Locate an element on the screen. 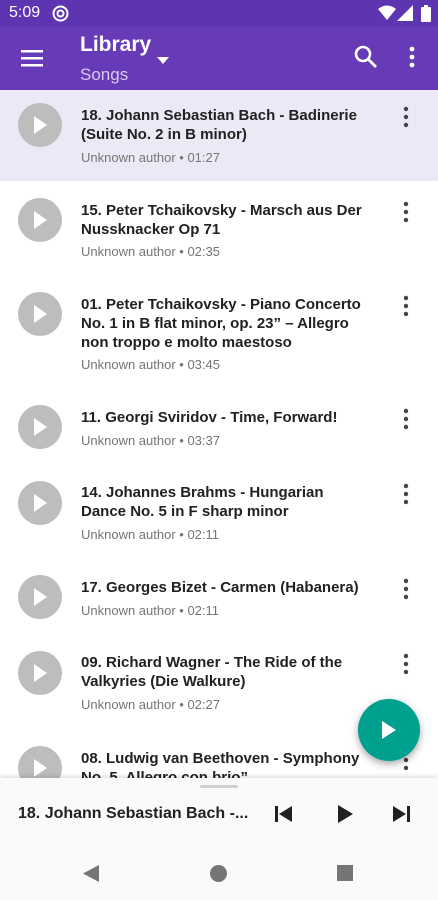 This screenshot has height=900, width=438. status-bar: 5:09 is located at coordinates (219, 13).